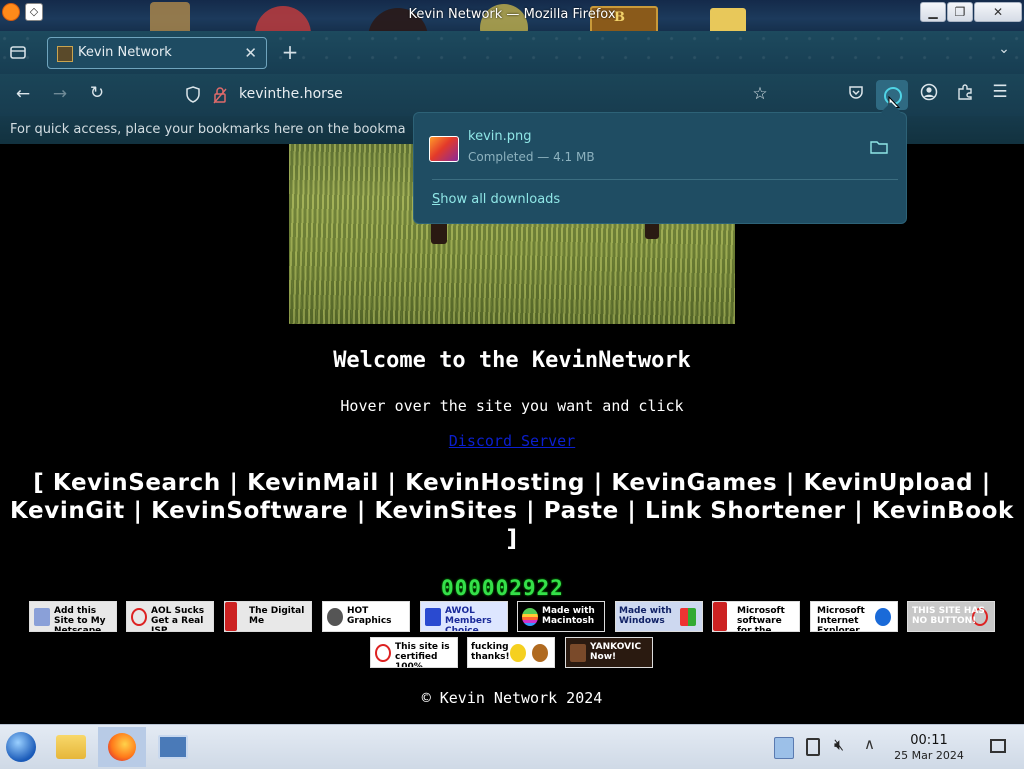 The height and width of the screenshot is (769, 1024). Describe the element at coordinates (929, 740) in the screenshot. I see `clock-time: 00:11` at that location.